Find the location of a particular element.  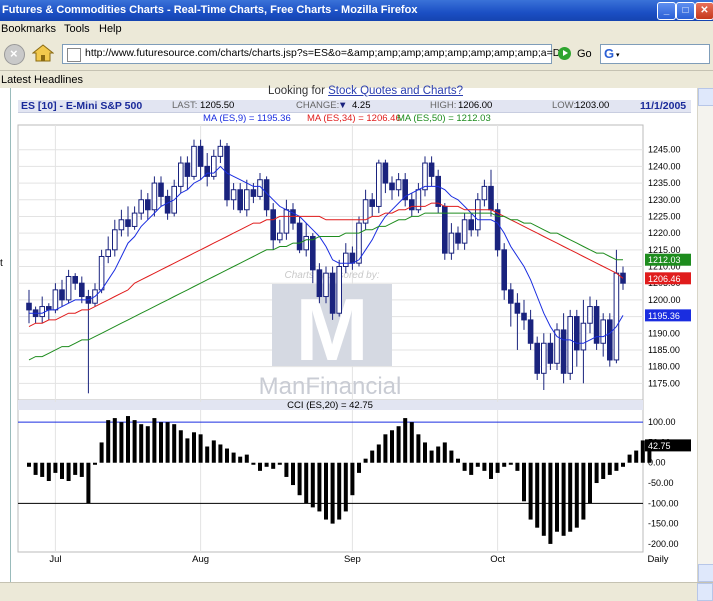

go-icon is located at coordinates (564, 53).